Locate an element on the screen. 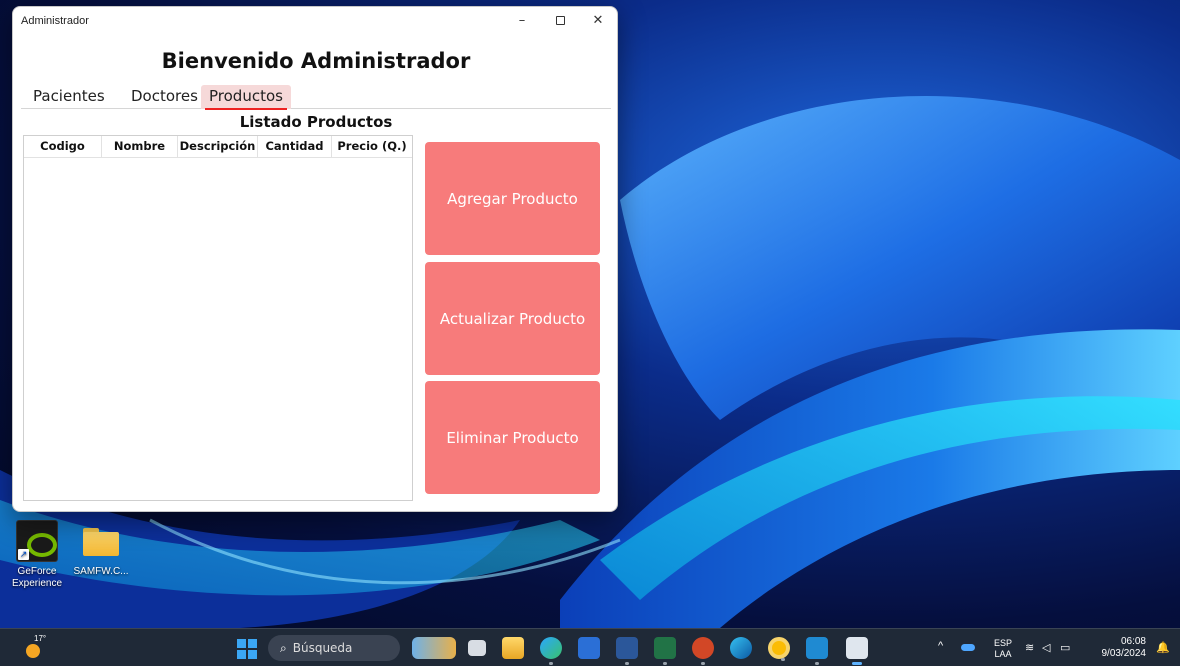  chrome-icon is located at coordinates (779, 649).